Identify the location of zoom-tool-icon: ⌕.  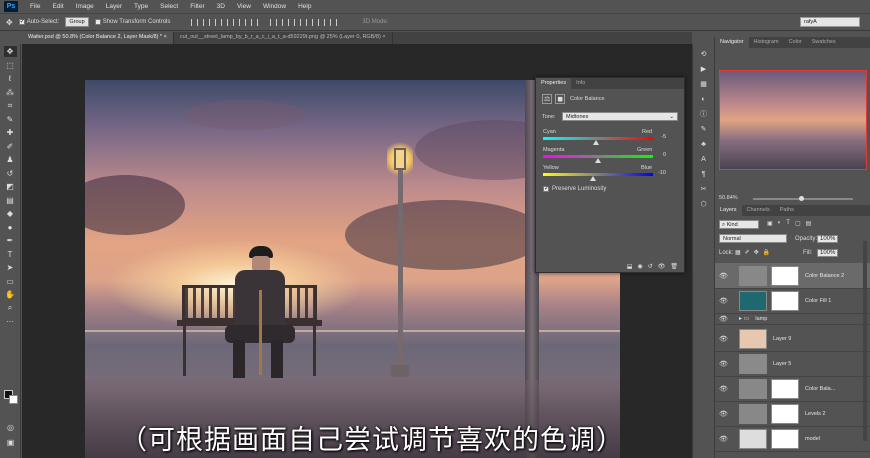
(10, 308).